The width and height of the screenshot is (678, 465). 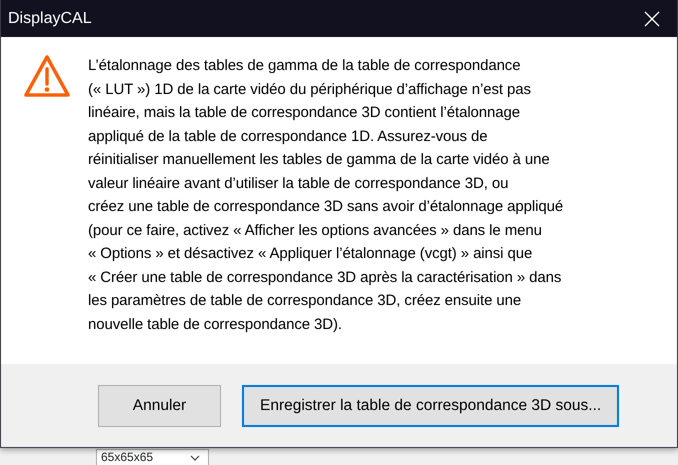 I want to click on close-icon, so click(x=652, y=18).